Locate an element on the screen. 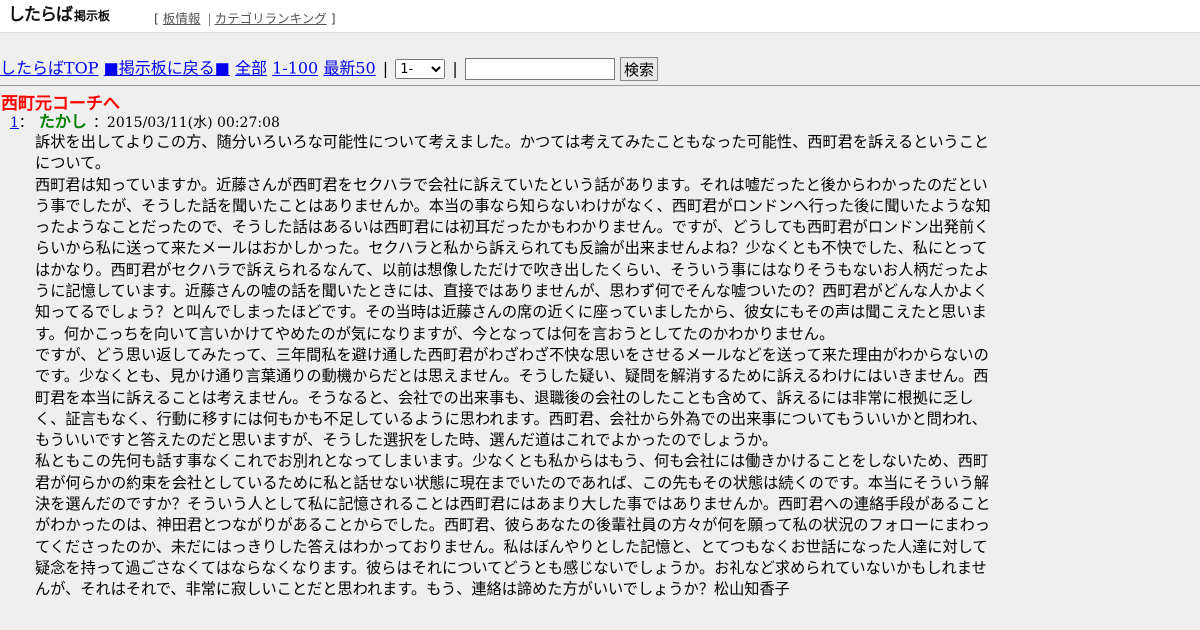 This screenshot has width=1200, height=630. divider is located at coordinates (600, 85).